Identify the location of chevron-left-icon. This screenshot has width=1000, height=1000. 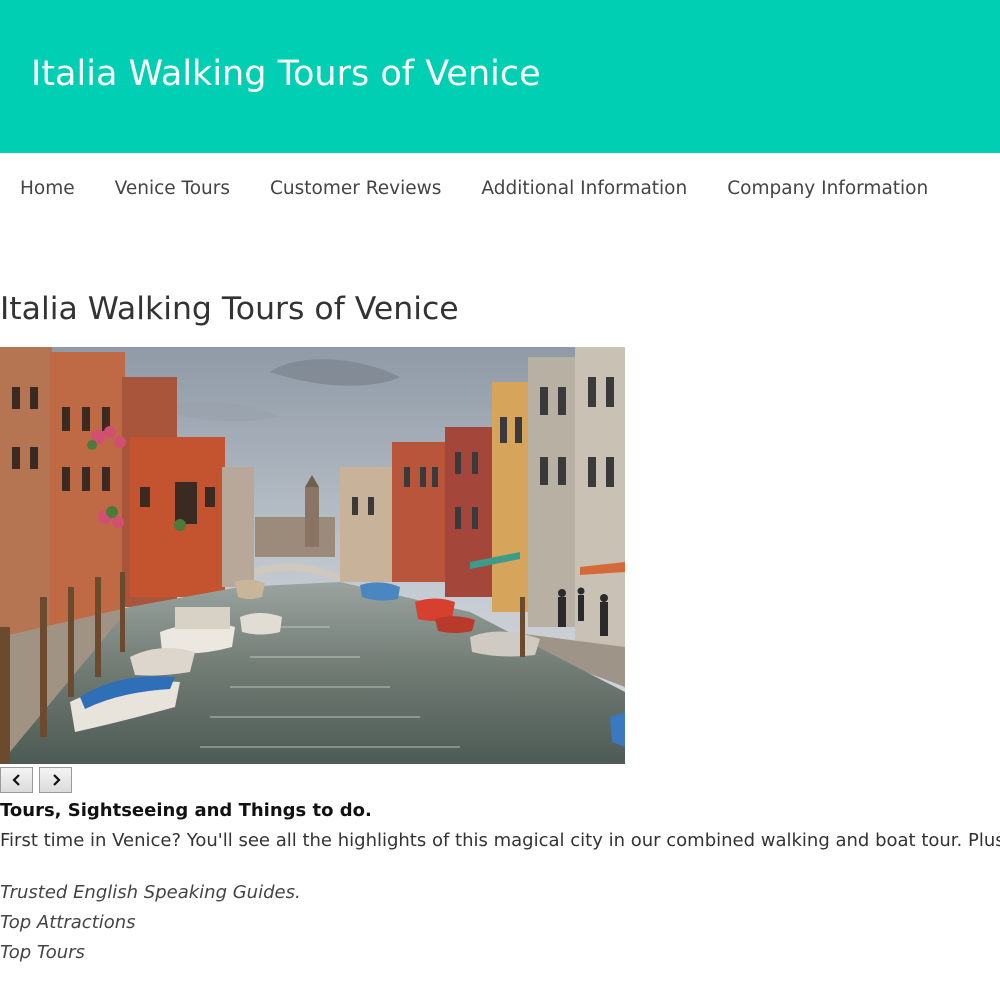
(15, 780).